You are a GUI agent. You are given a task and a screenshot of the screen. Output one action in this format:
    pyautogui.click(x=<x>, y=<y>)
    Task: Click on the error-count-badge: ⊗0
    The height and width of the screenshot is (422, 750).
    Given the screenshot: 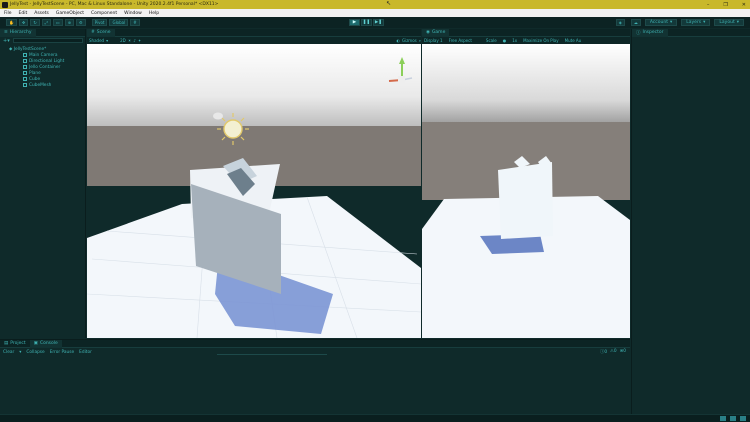 What is the action you would take?
    pyautogui.click(x=623, y=352)
    